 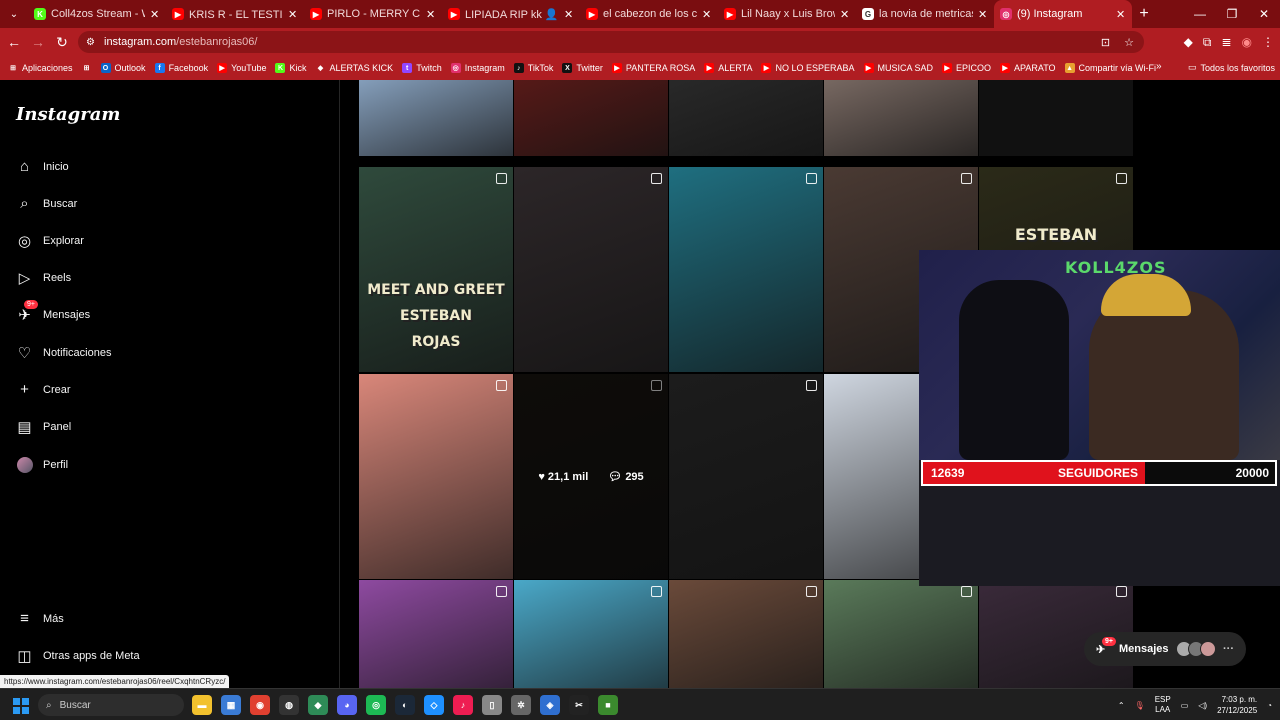 What do you see at coordinates (260, 705) in the screenshot?
I see `chrome-icon: ◉` at bounding box center [260, 705].